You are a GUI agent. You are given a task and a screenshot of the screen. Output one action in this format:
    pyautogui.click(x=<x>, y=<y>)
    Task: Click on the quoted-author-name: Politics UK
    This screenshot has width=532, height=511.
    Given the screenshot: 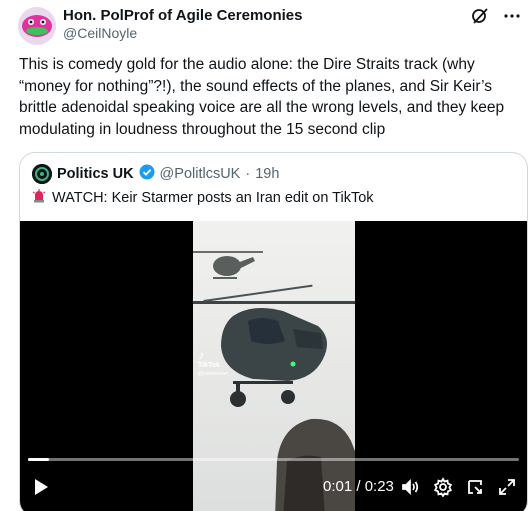 What is the action you would take?
    pyautogui.click(x=95, y=174)
    